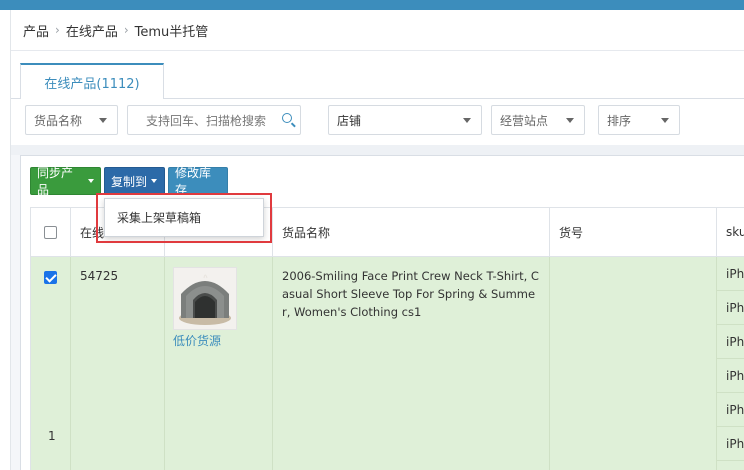 Image resolution: width=744 pixels, height=470 pixels. I want to click on product-name-select: 货品名称, so click(71, 120).